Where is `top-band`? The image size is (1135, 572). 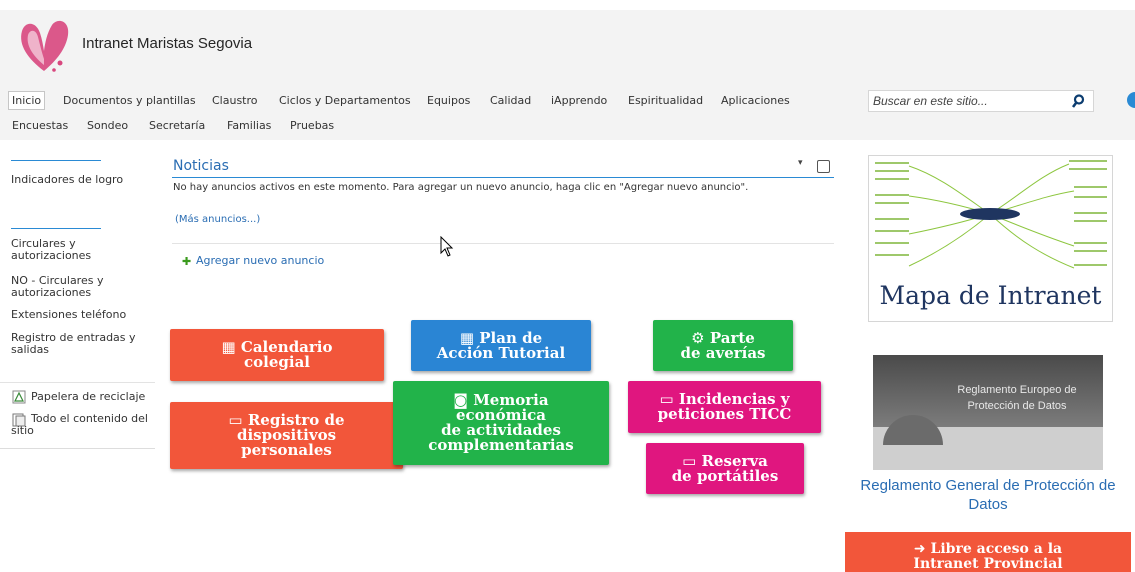
top-band is located at coordinates (567, 5).